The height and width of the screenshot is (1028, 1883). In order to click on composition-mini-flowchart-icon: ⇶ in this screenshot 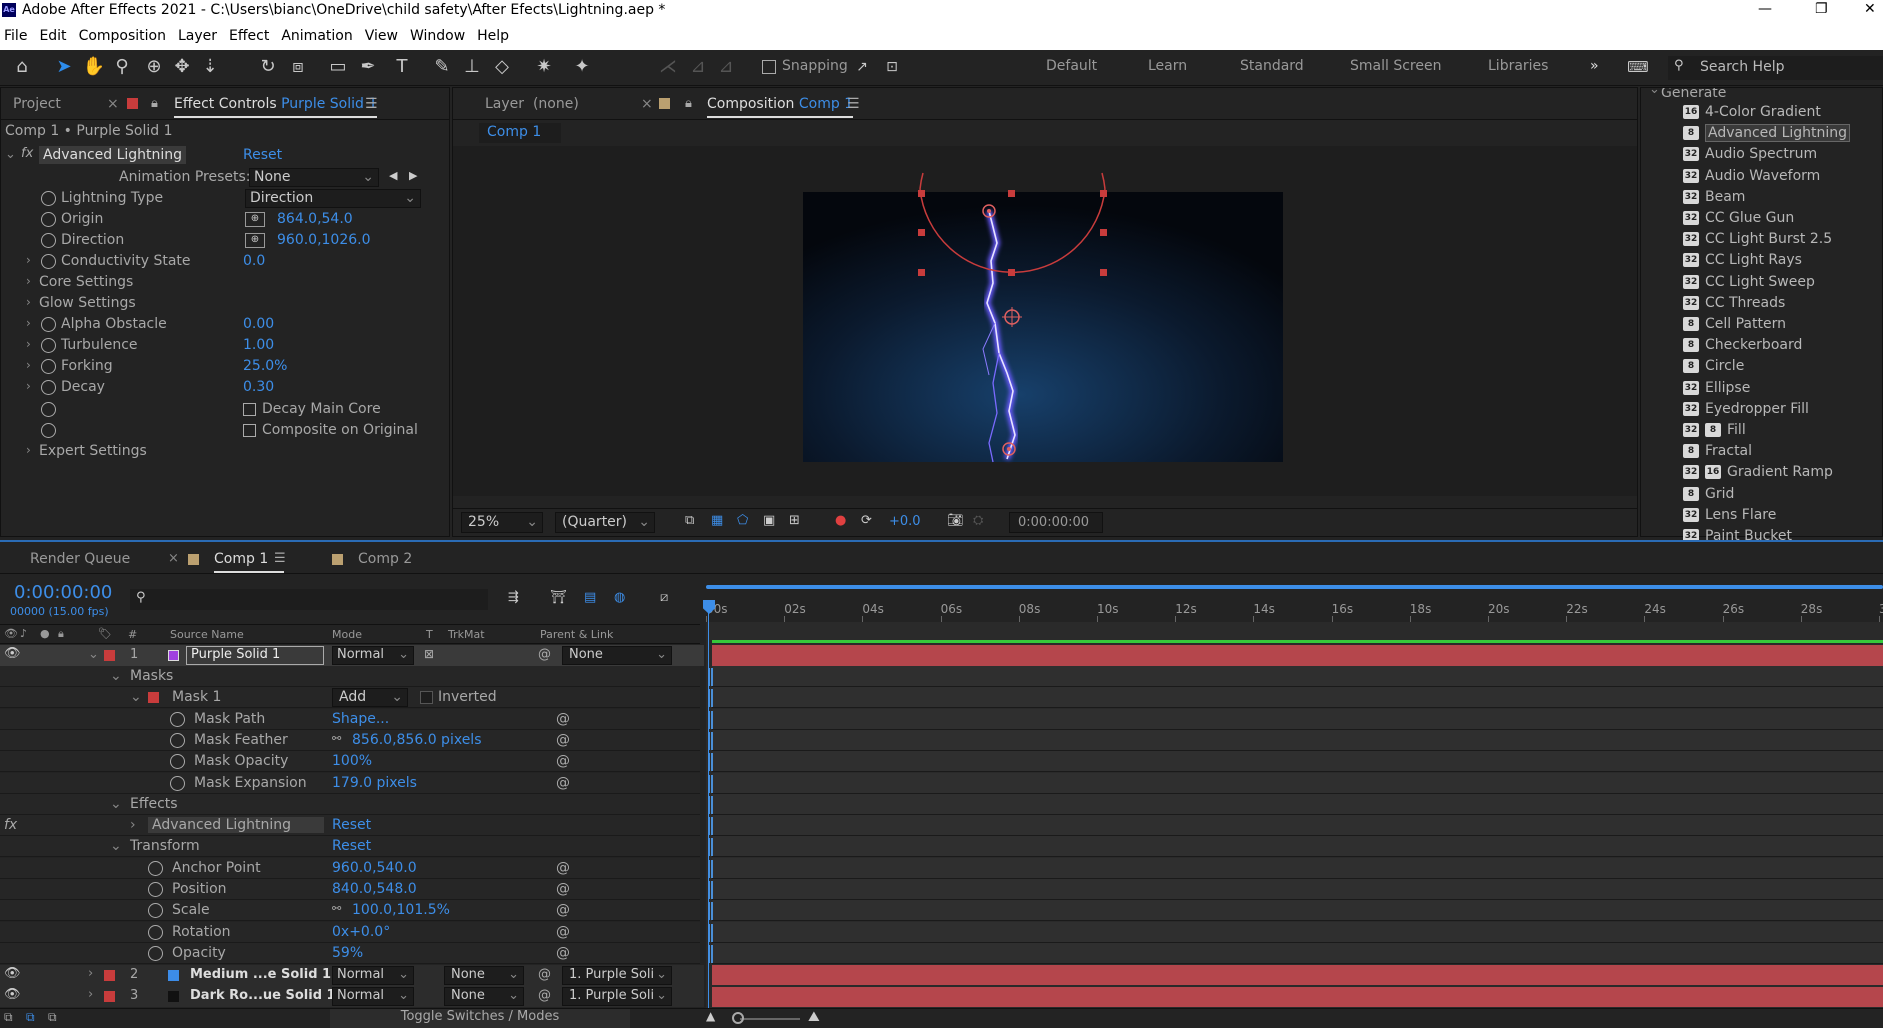, I will do `click(513, 597)`.